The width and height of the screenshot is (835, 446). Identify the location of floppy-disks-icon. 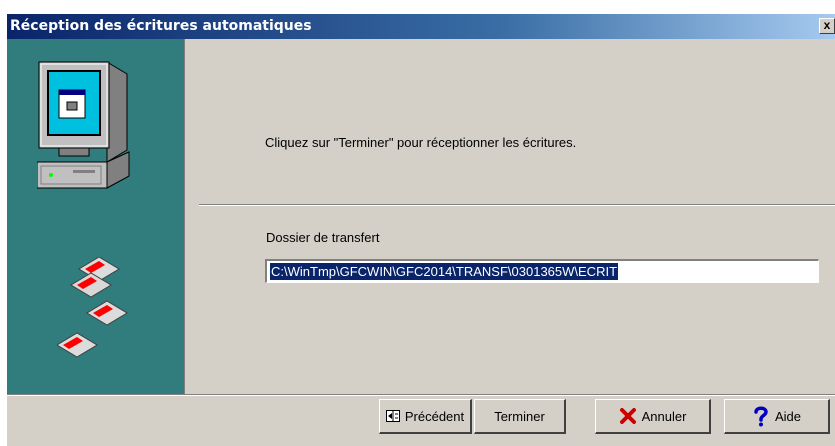
(92, 307).